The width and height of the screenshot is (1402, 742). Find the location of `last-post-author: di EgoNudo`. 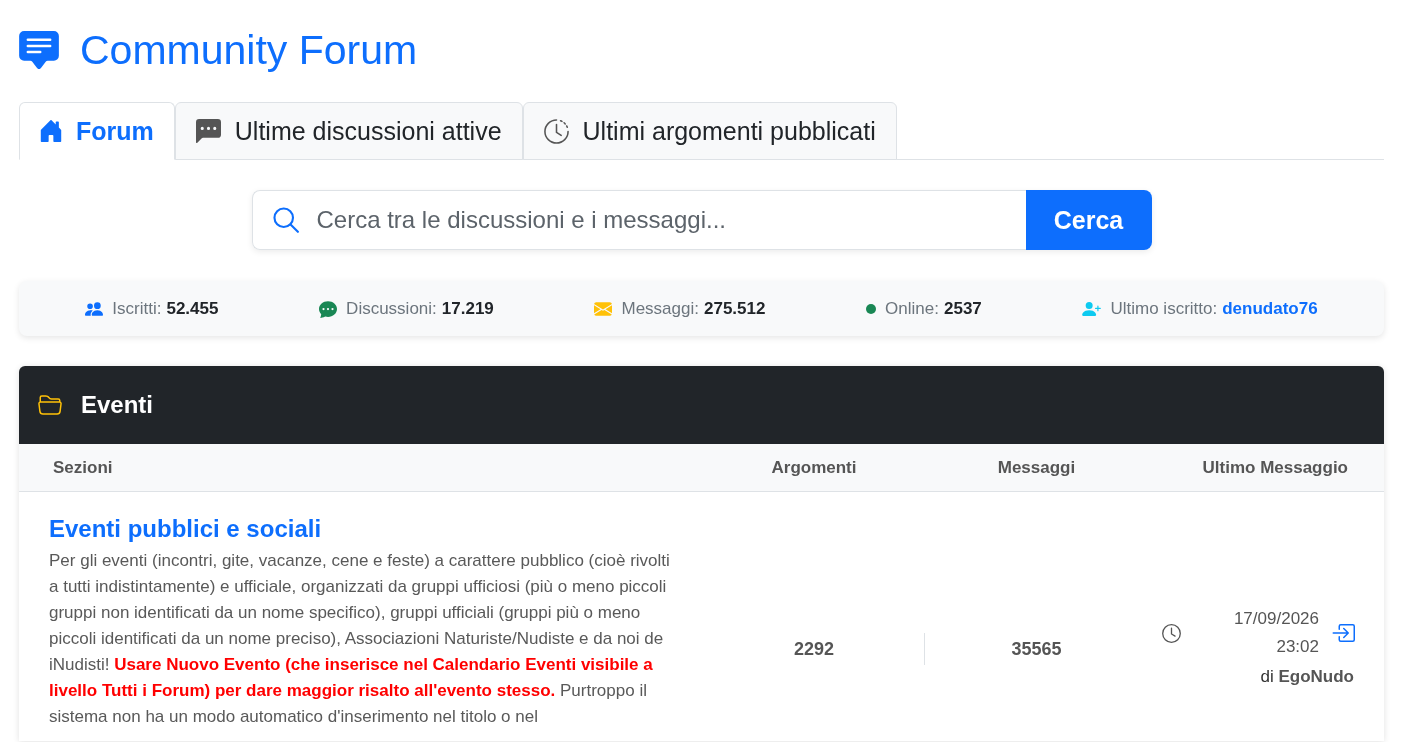

last-post-author: di EgoNudo is located at coordinates (1306, 677).